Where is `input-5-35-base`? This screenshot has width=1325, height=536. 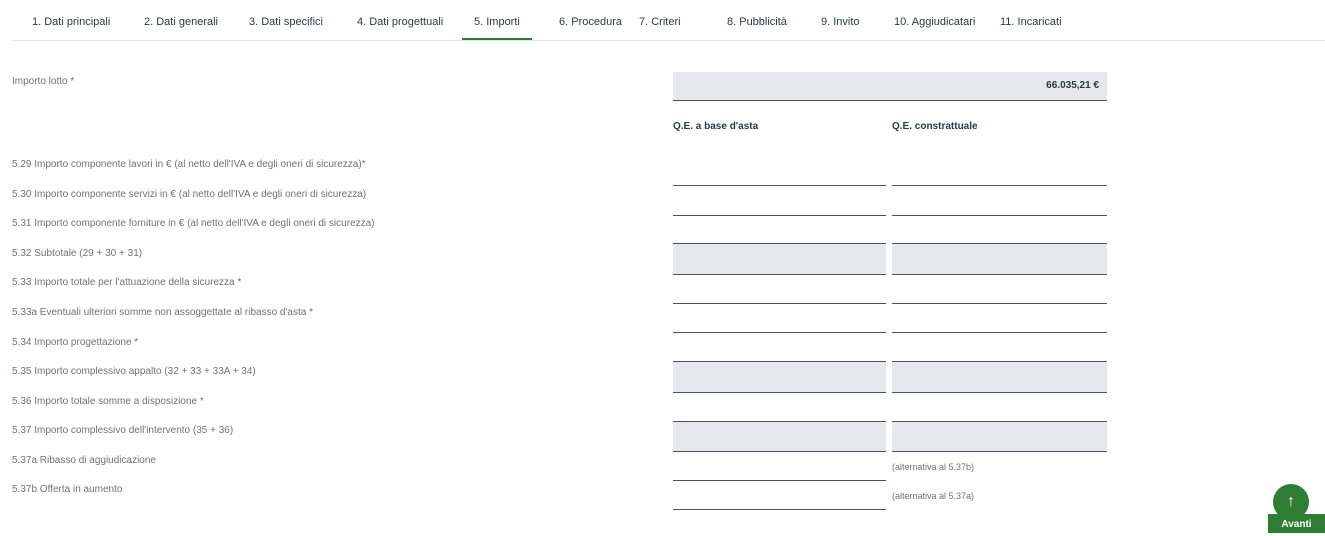
input-5-35-base is located at coordinates (779, 377).